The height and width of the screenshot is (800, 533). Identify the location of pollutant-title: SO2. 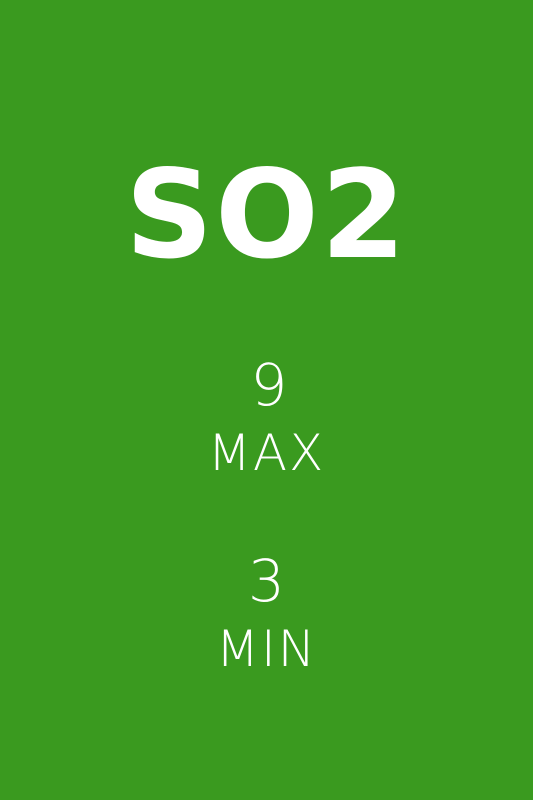
(266, 215).